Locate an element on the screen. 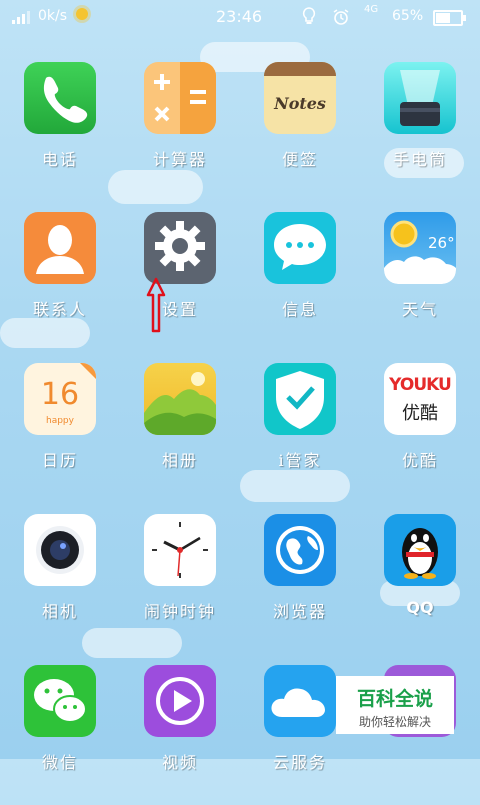 The width and height of the screenshot is (480, 805). app-label: 优酷 is located at coordinates (419, 460).